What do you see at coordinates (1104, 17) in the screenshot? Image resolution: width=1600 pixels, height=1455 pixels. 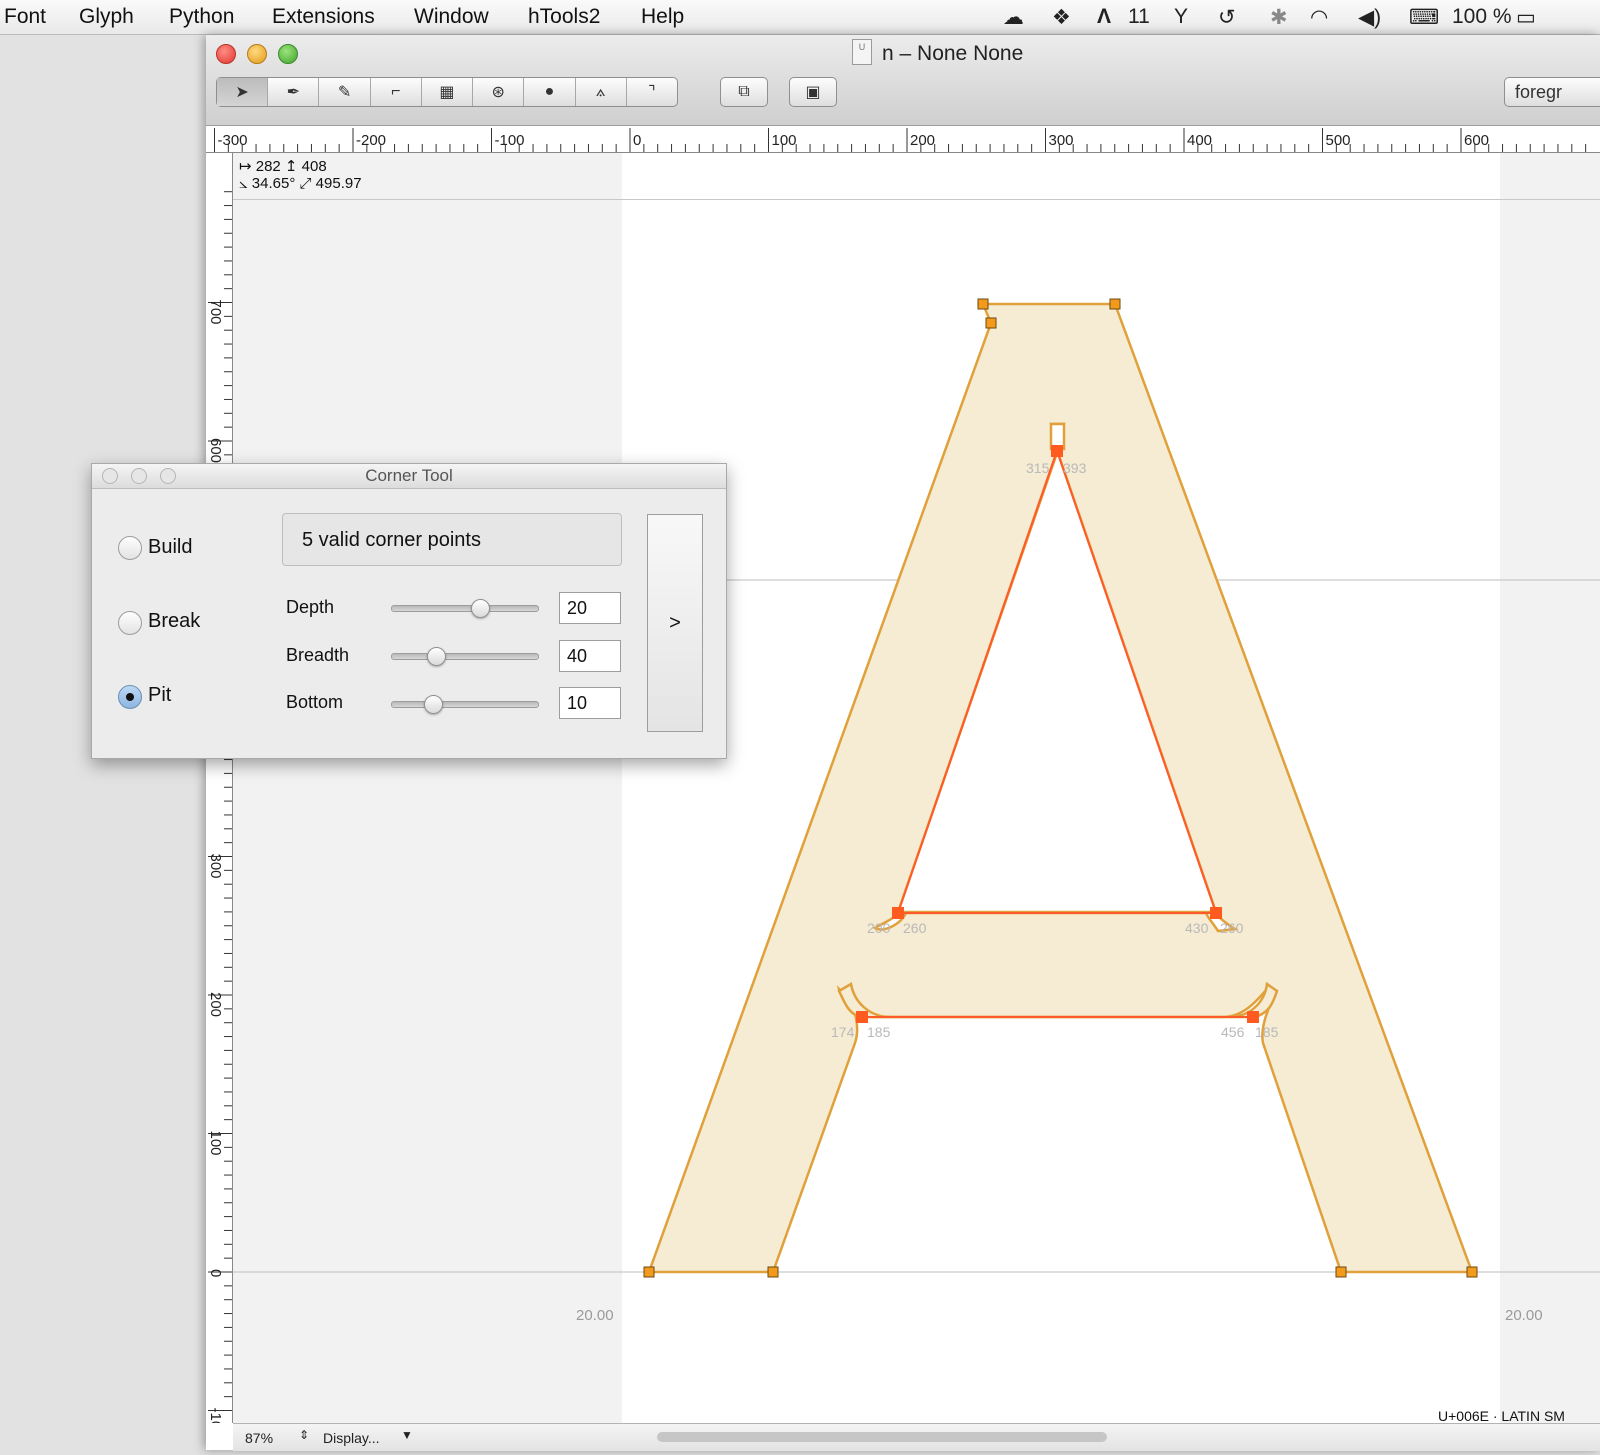 I see `adobe-icon: Ʌ` at bounding box center [1104, 17].